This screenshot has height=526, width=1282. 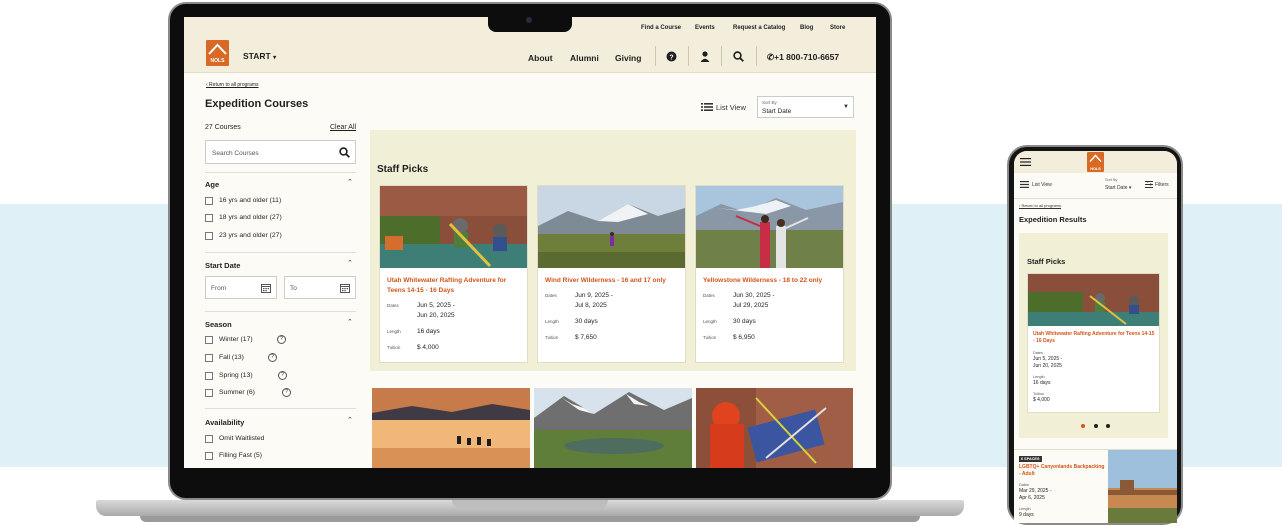 What do you see at coordinates (731, 107) in the screenshot?
I see `list-view-toggle: List View` at bounding box center [731, 107].